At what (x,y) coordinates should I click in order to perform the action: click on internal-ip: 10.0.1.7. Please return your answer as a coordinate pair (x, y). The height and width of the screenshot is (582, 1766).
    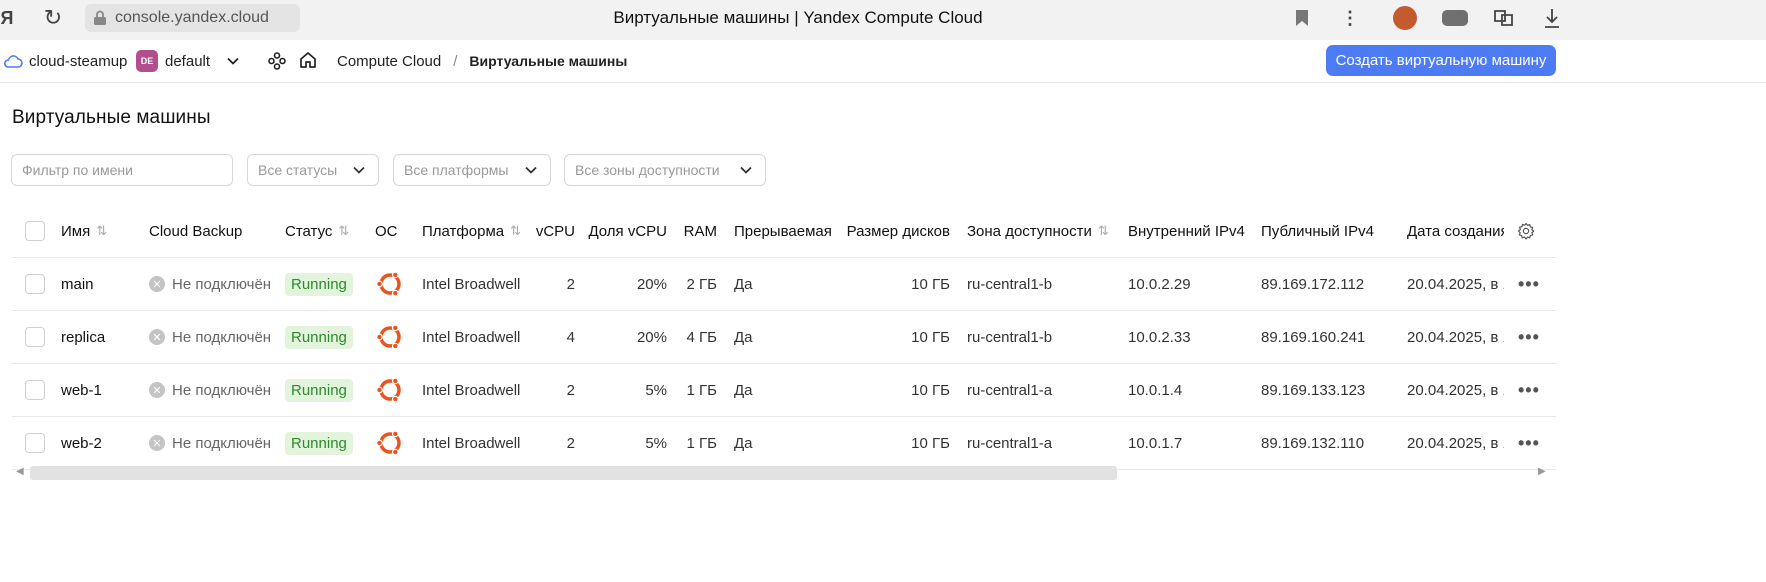
    Looking at the image, I should click on (1155, 443).